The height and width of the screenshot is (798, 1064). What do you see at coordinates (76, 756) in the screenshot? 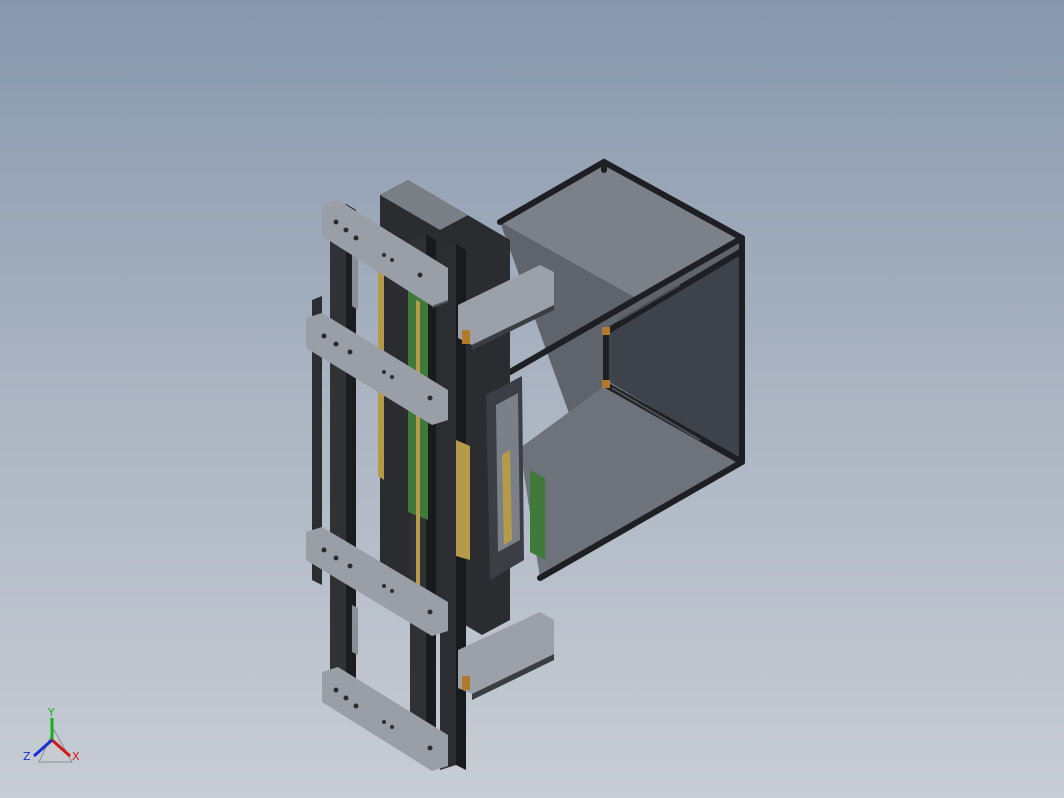
I see `x-axis-label: X` at bounding box center [76, 756].